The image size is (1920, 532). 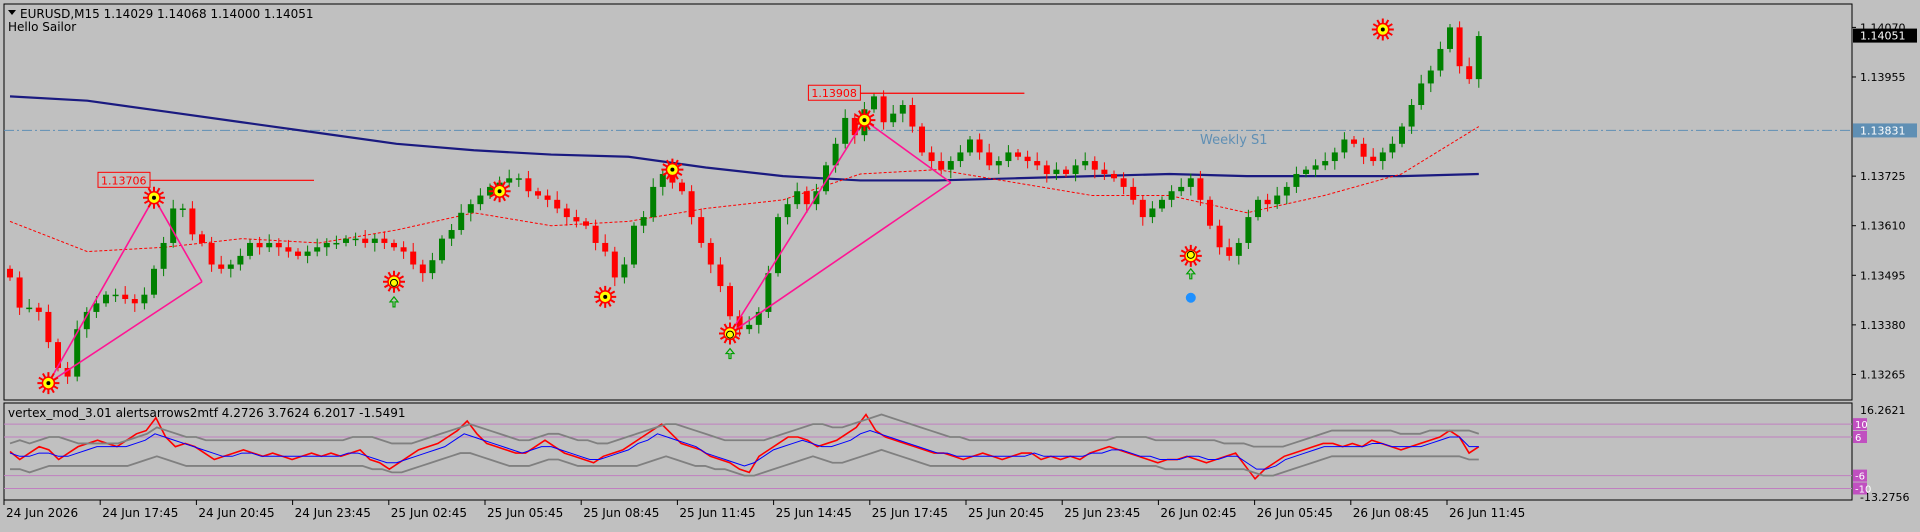 I want to click on zigzag-segment, so click(x=907, y=151).